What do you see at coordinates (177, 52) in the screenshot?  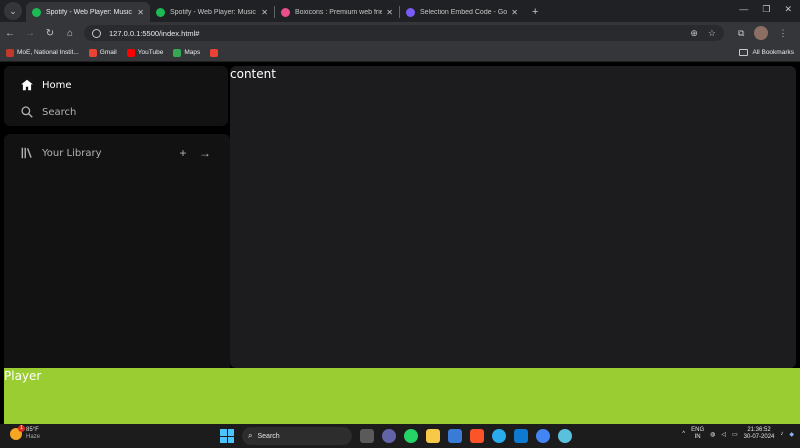 I see `maps-icon` at bounding box center [177, 52].